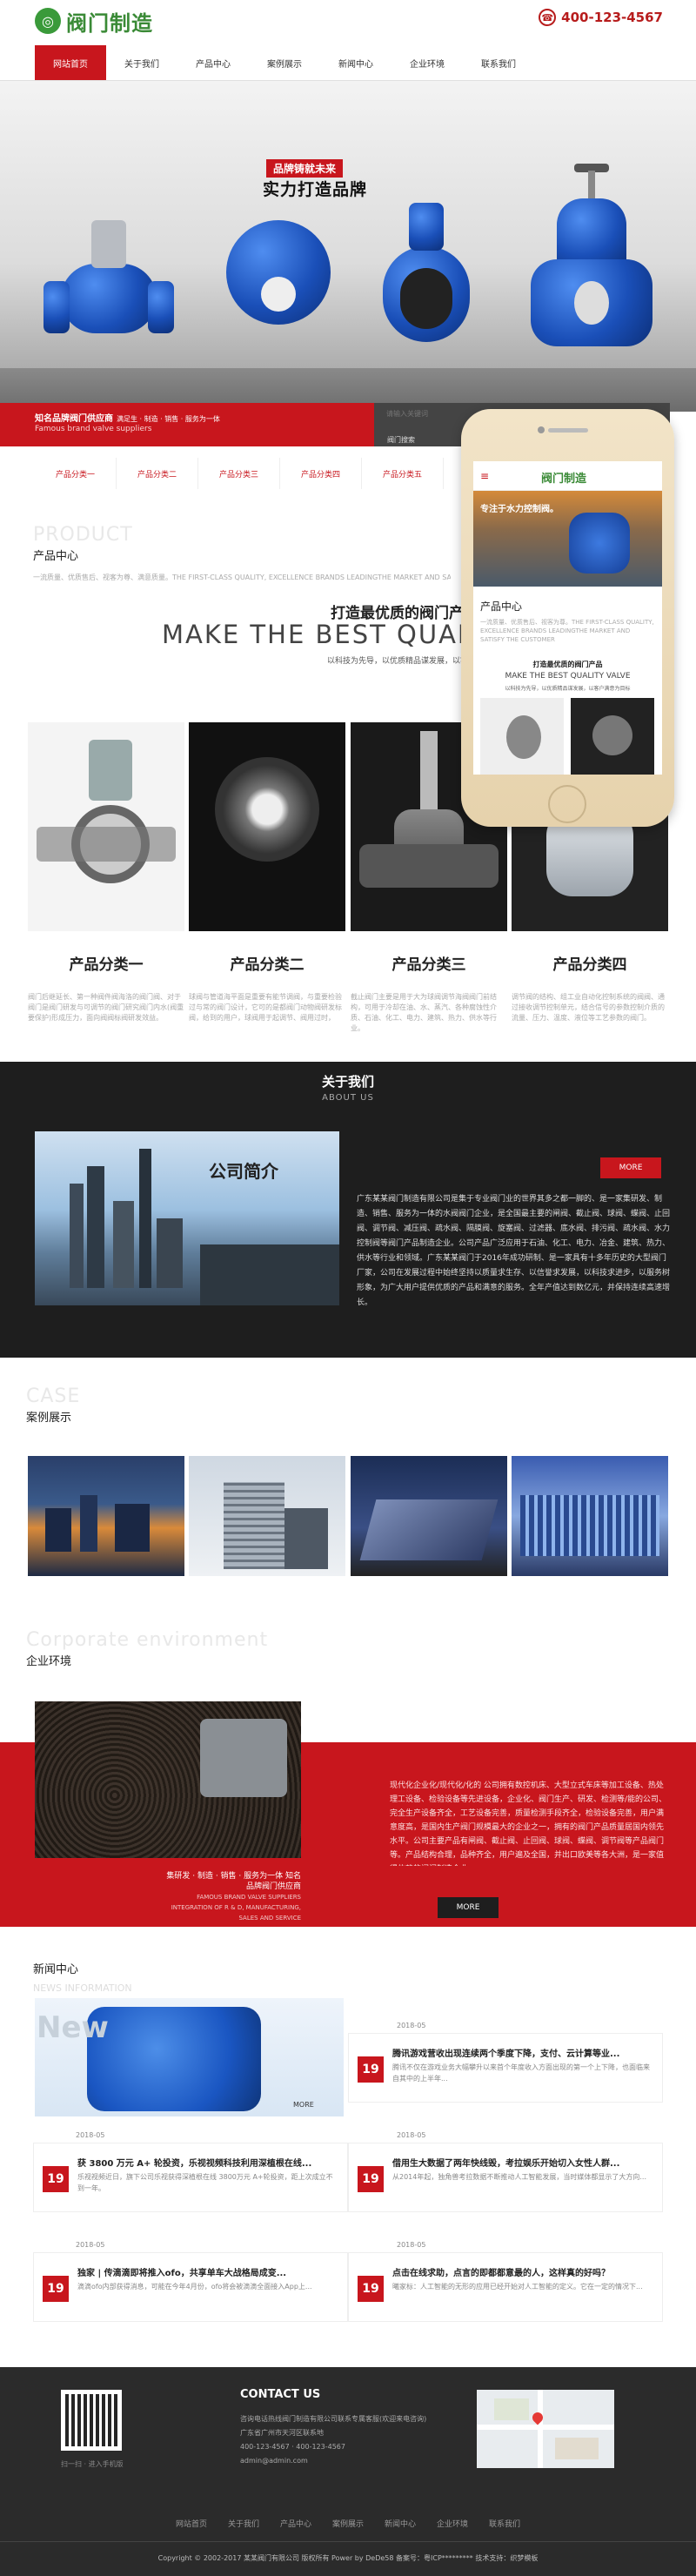 This screenshot has height=2576, width=696. Describe the element at coordinates (522, 2271) in the screenshot. I see `news-title-5: 点击在线求助，点言的即都都意最的人，这样真的好吗？` at that location.